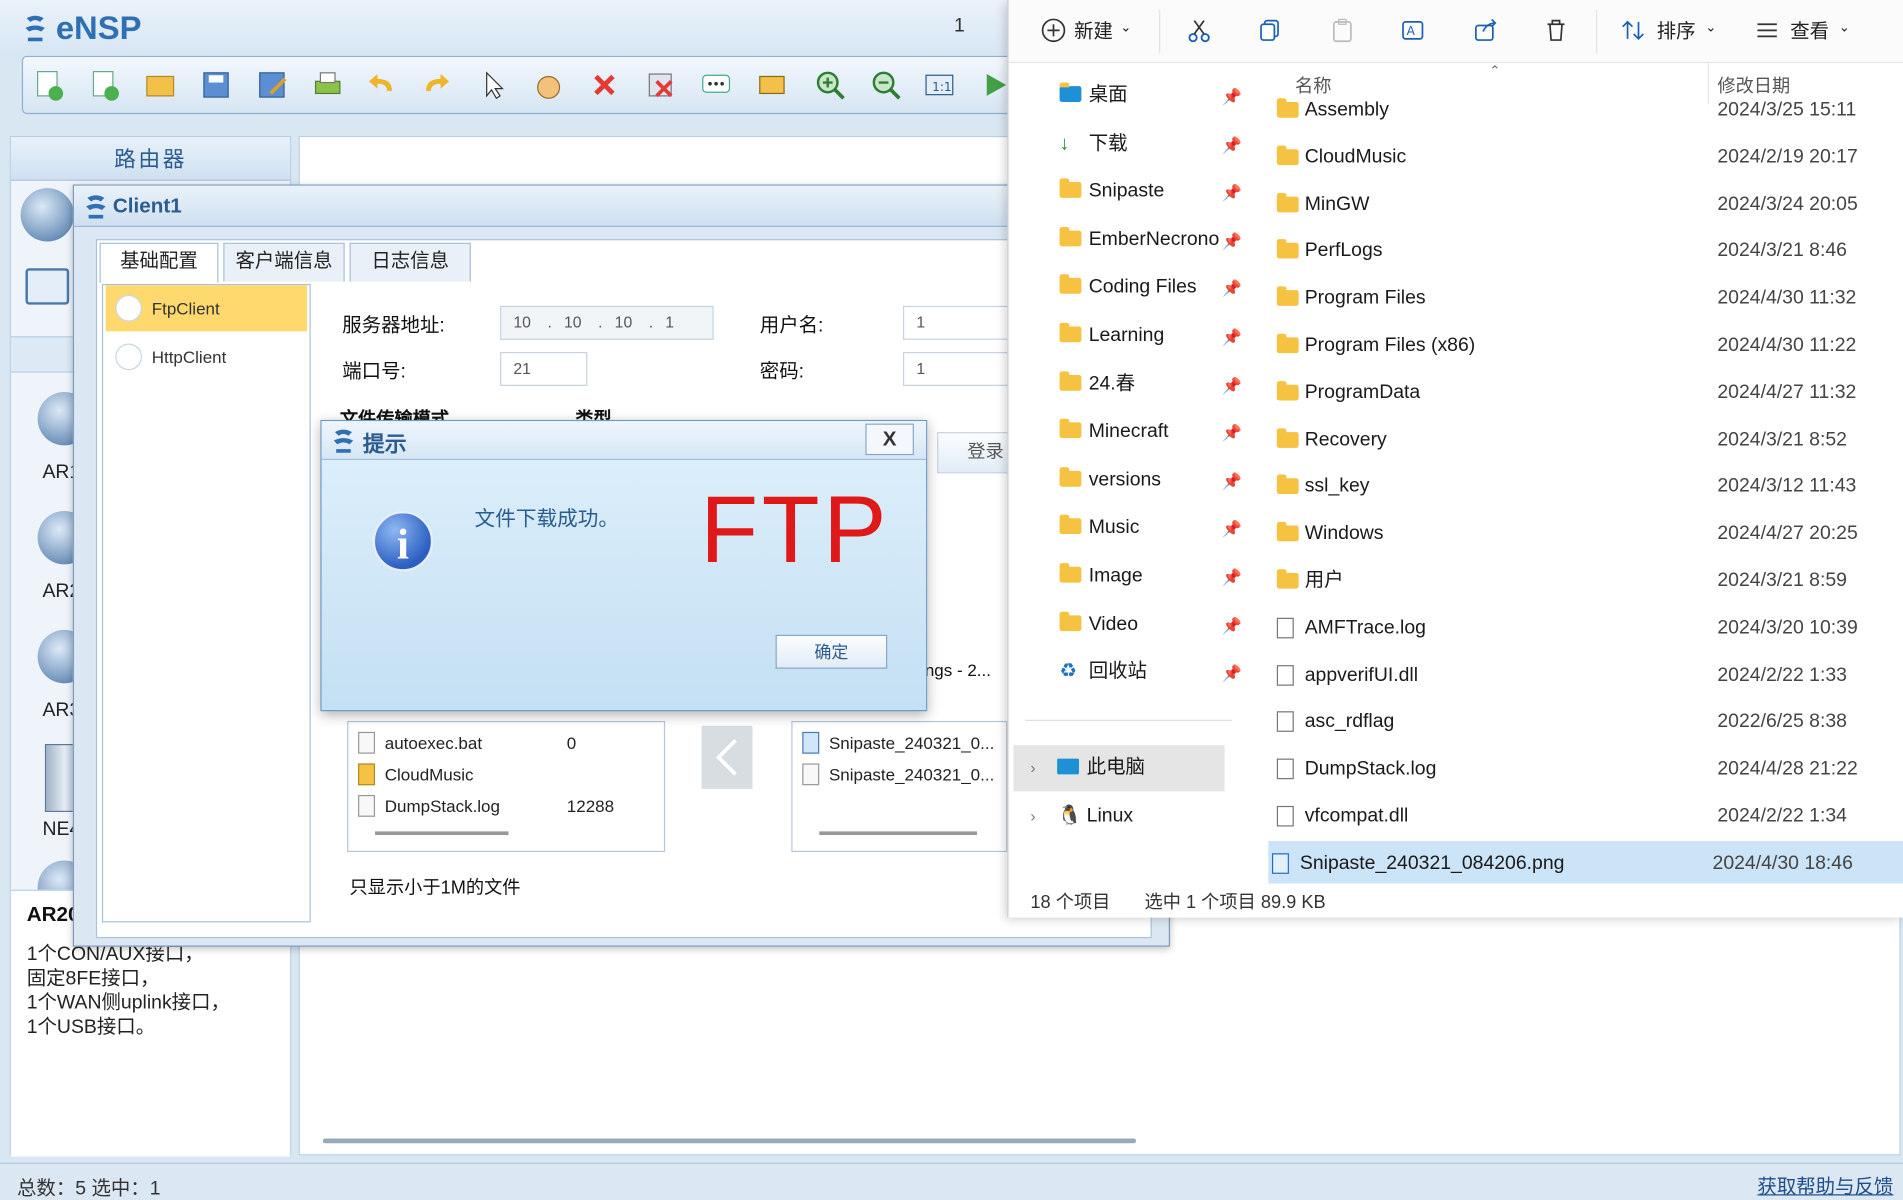 This screenshot has width=1903, height=1200. Describe the element at coordinates (1556, 30) in the screenshot. I see `delete-trash-icon` at that location.